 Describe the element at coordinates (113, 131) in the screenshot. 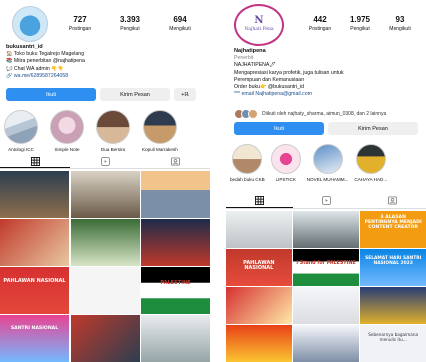

I see `highlight-item: Dua Bersira` at that location.